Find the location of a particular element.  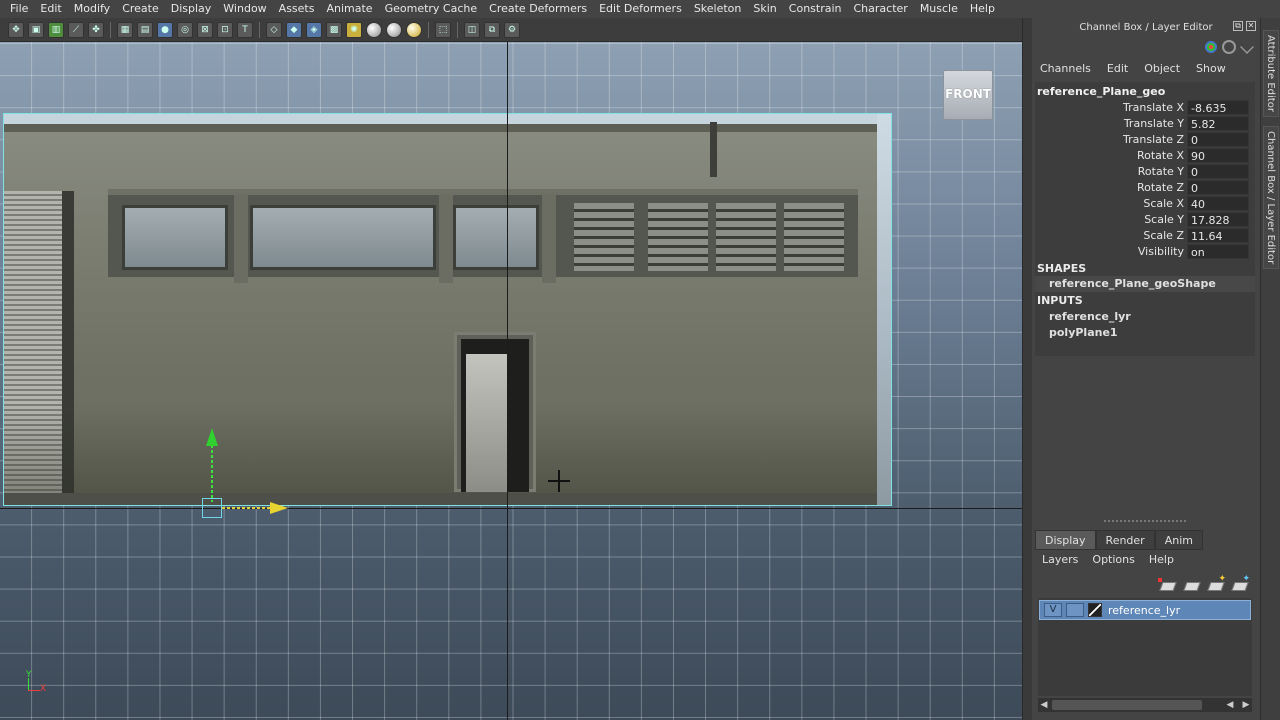

safe-action-icon: ⊡ is located at coordinates (225, 29).